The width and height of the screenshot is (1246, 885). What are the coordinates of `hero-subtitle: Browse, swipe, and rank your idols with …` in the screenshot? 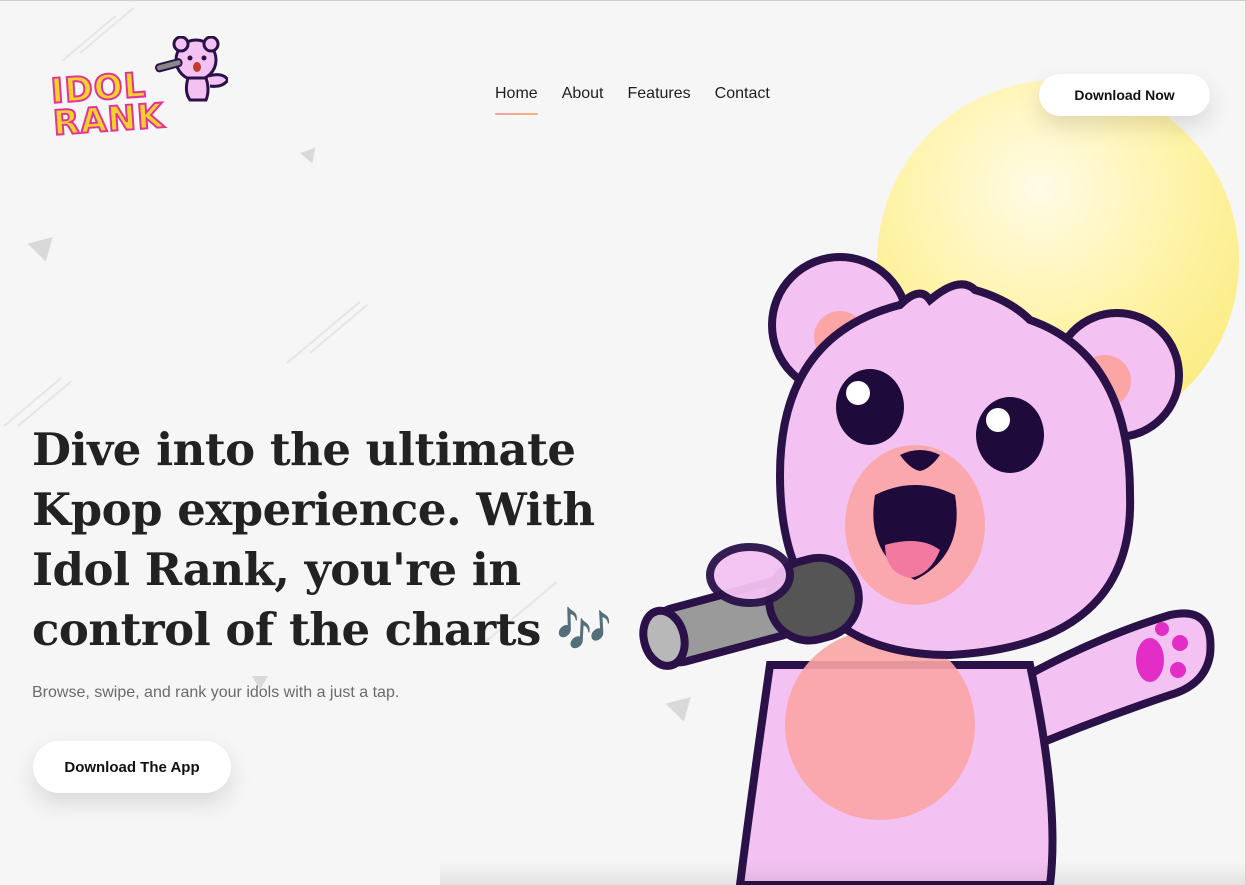 It's located at (216, 692).